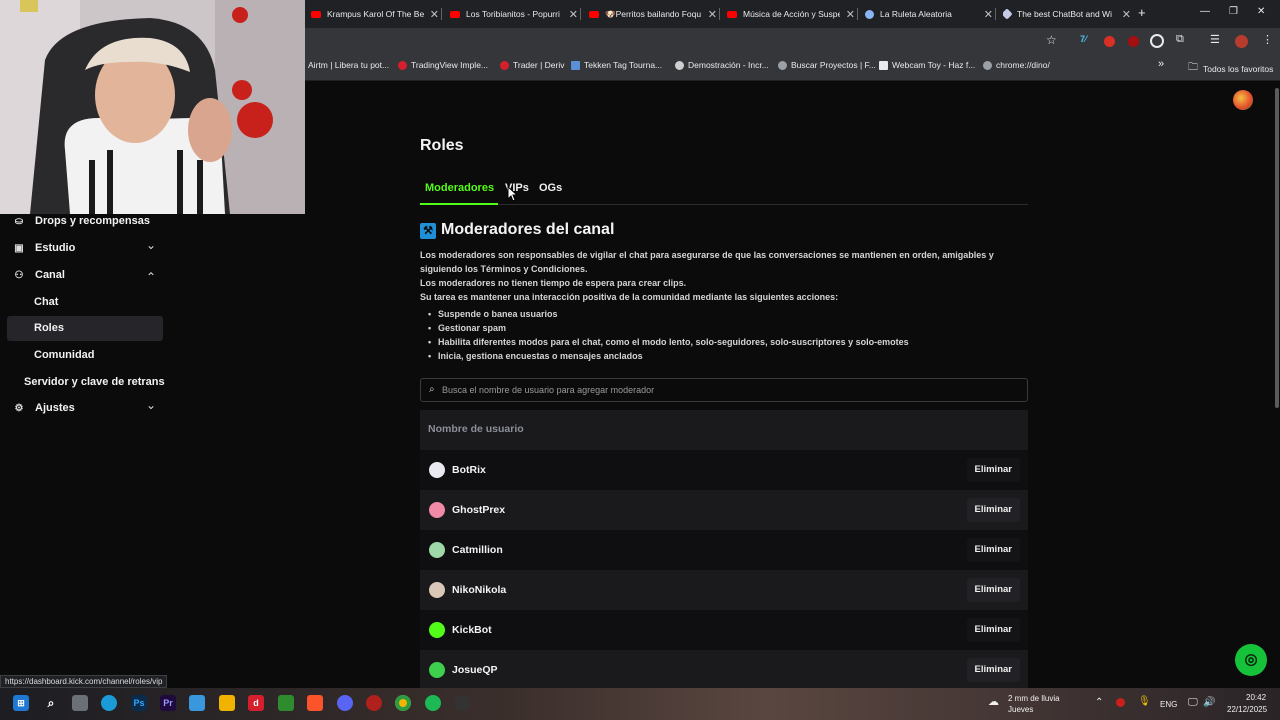 Image resolution: width=1280 pixels, height=720 pixels. What do you see at coordinates (1277, 248) in the screenshot?
I see `page-scrollbar` at bounding box center [1277, 248].